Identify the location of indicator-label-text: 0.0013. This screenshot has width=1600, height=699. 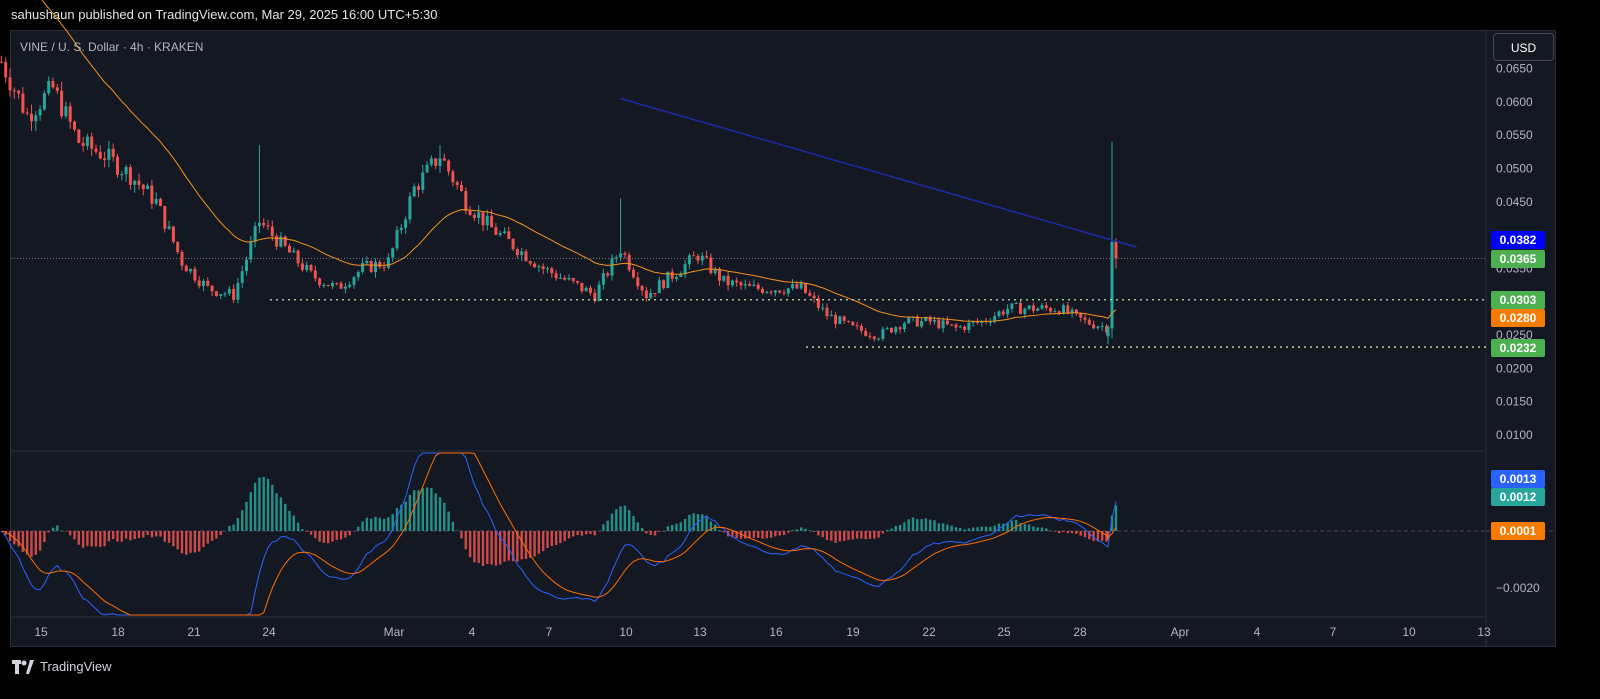
(1518, 479).